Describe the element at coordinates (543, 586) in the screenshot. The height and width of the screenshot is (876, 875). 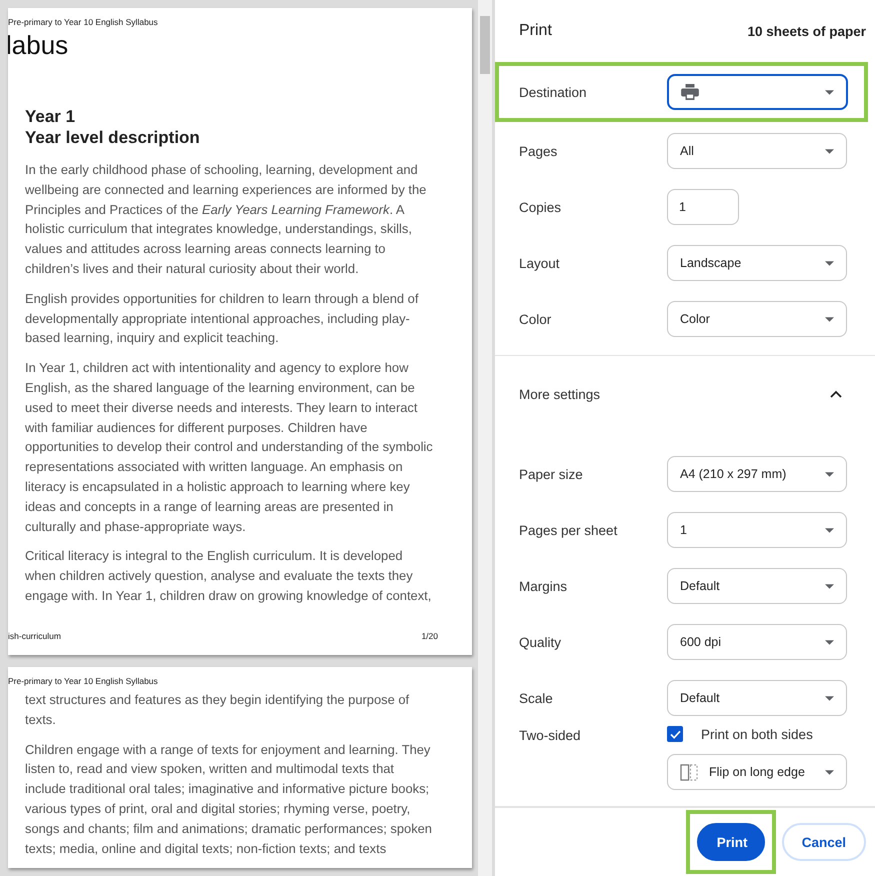
I see `setting-label: Margins` at that location.